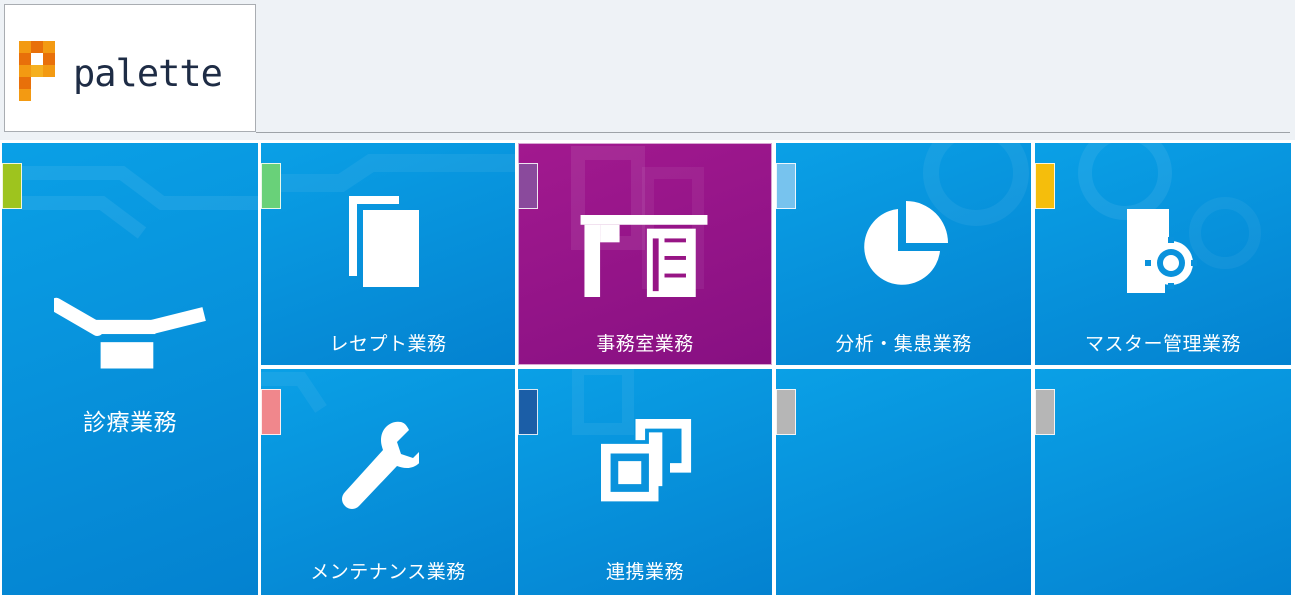  What do you see at coordinates (903, 344) in the screenshot?
I see `tile-label: 分析・集患業務` at bounding box center [903, 344].